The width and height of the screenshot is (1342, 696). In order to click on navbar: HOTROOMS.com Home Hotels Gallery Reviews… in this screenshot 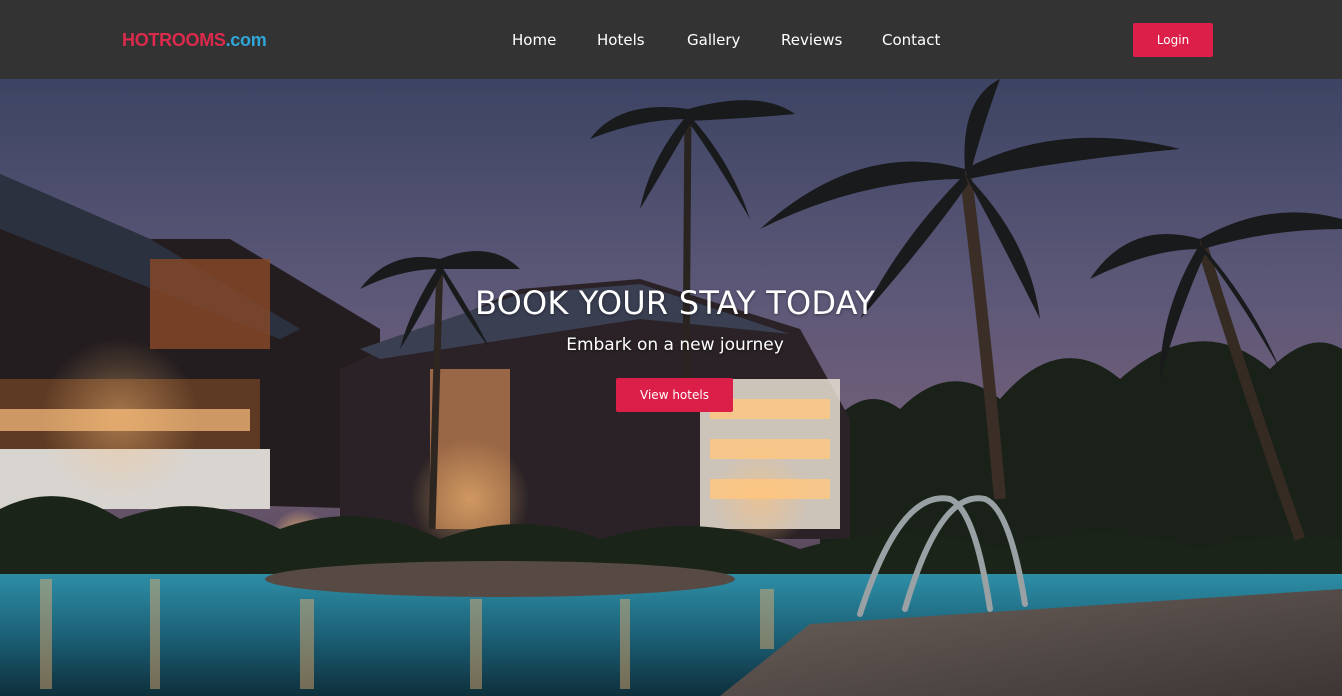, I will do `click(671, 39)`.